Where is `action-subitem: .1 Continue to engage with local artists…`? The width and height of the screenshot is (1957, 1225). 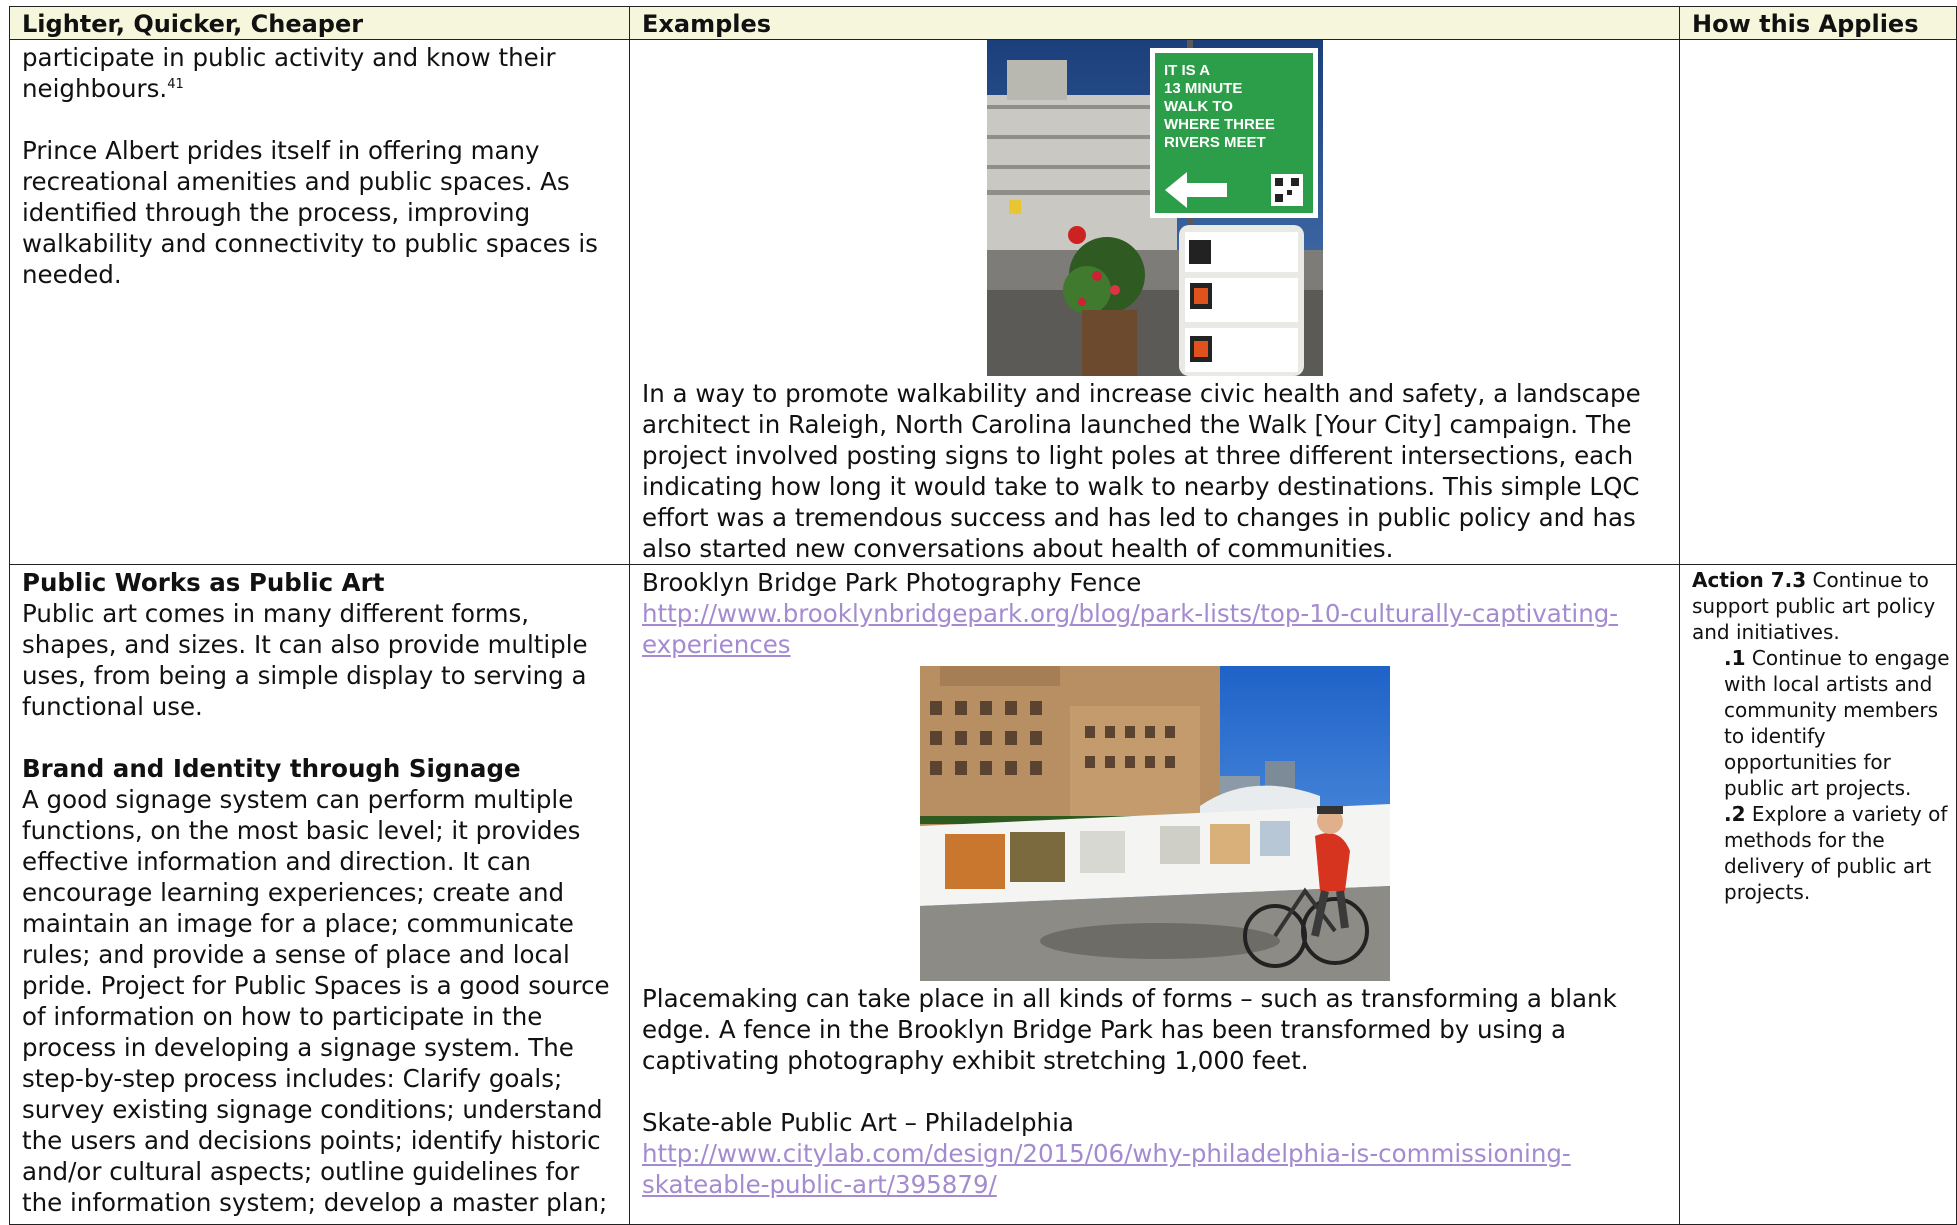 action-subitem: .1 Continue to engage with local artists… is located at coordinates (1837, 723).